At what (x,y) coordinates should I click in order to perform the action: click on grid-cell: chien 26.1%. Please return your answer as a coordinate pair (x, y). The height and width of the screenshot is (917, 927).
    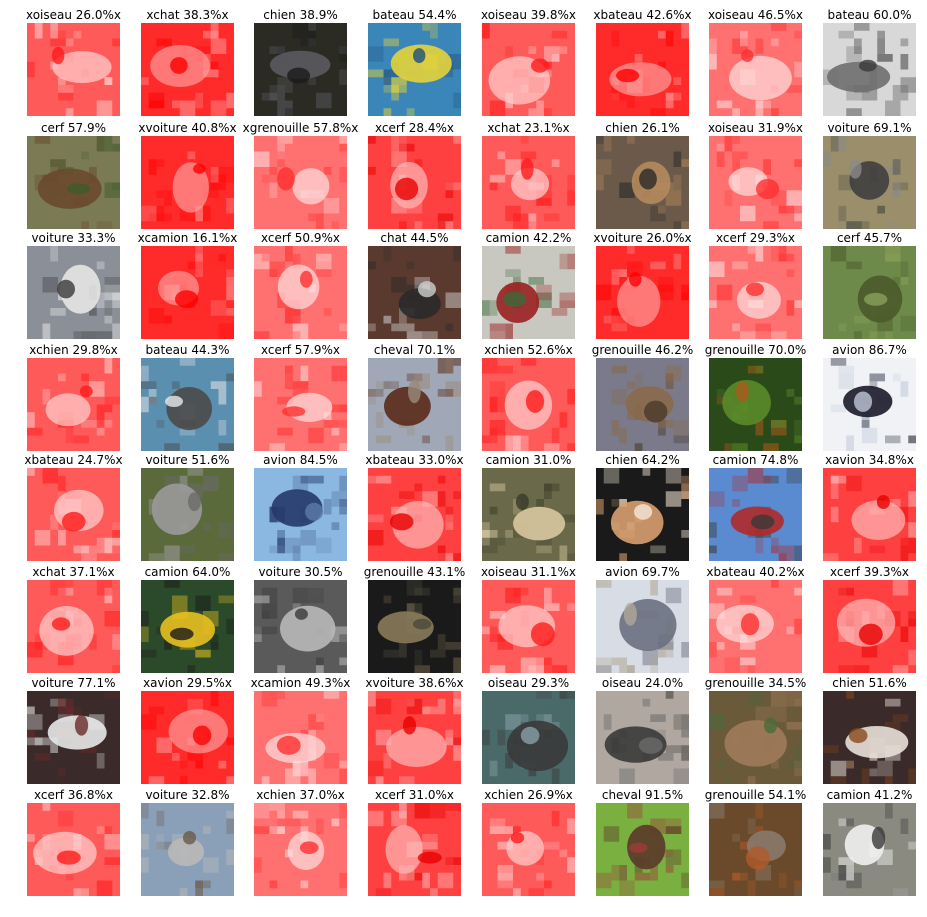
    Looking at the image, I should click on (642, 172).